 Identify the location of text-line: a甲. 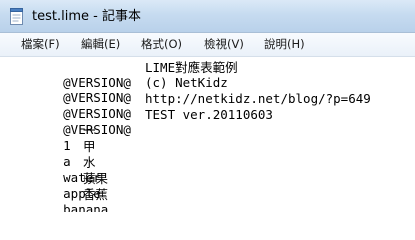
(56, 154).